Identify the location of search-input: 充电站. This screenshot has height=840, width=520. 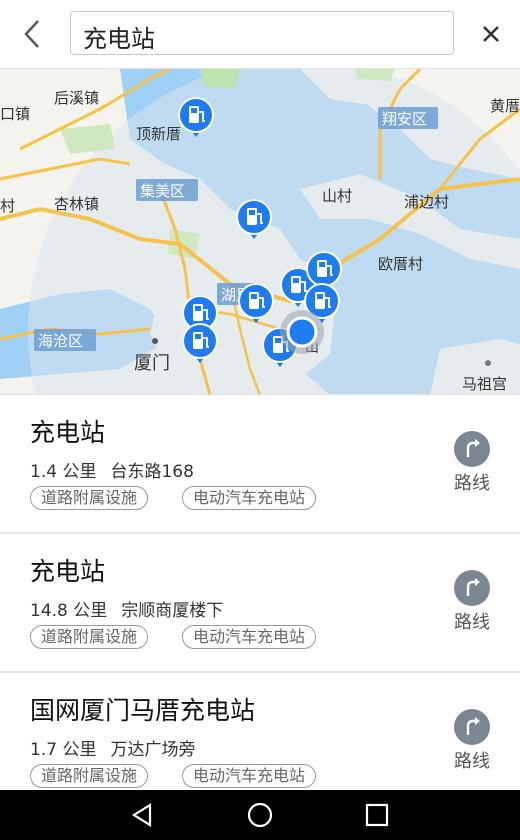
(262, 33).